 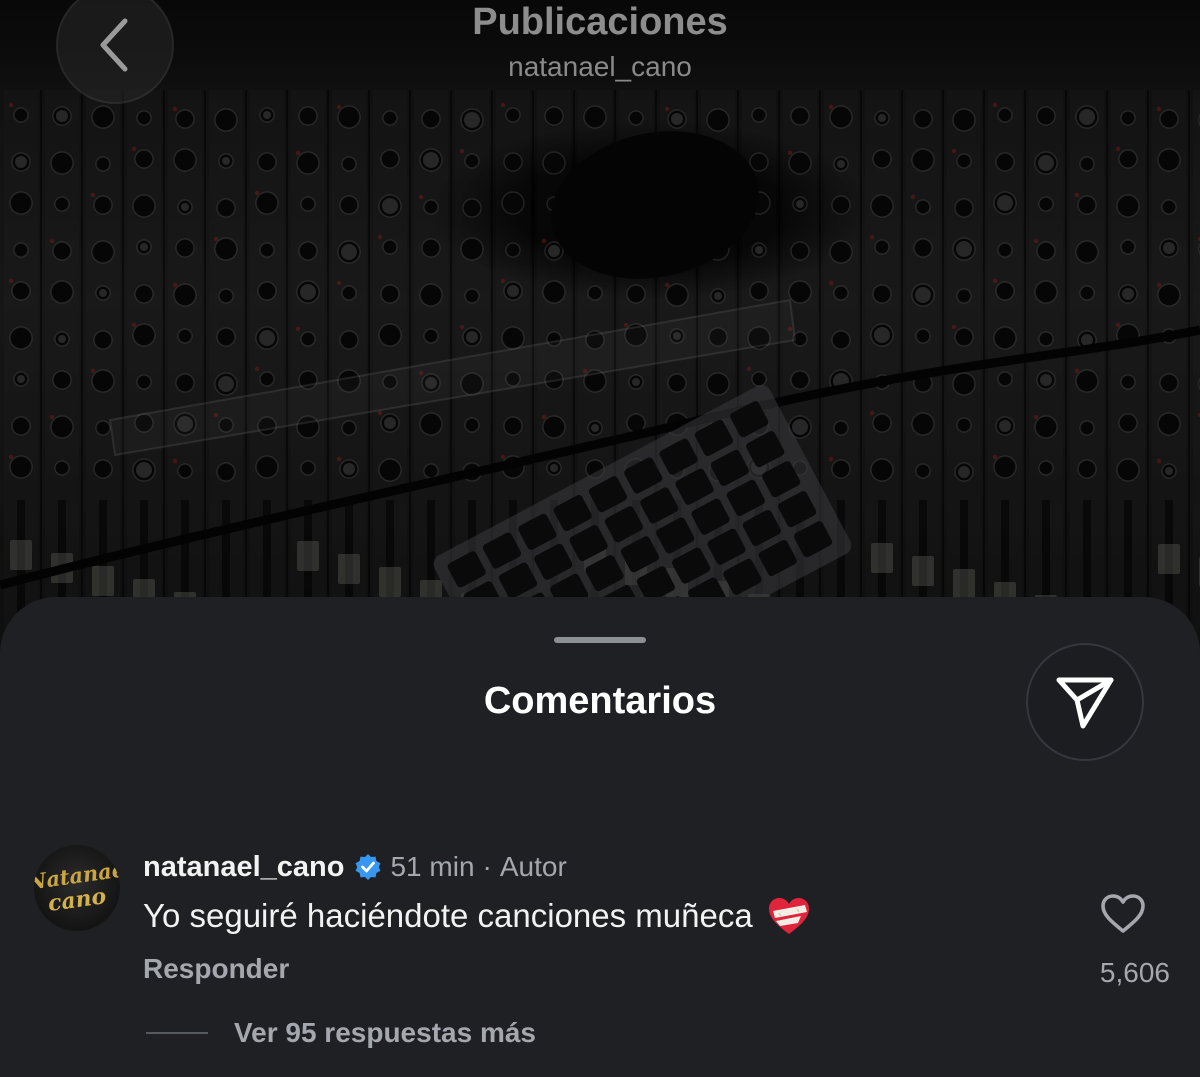 I want to click on author-tag: Autor, so click(x=533, y=866).